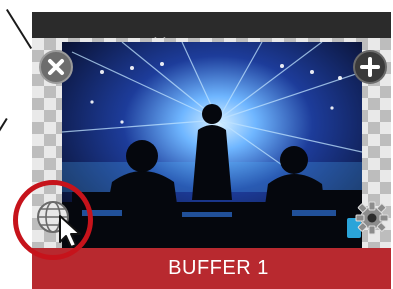  I want to click on close-button, so click(56, 67).